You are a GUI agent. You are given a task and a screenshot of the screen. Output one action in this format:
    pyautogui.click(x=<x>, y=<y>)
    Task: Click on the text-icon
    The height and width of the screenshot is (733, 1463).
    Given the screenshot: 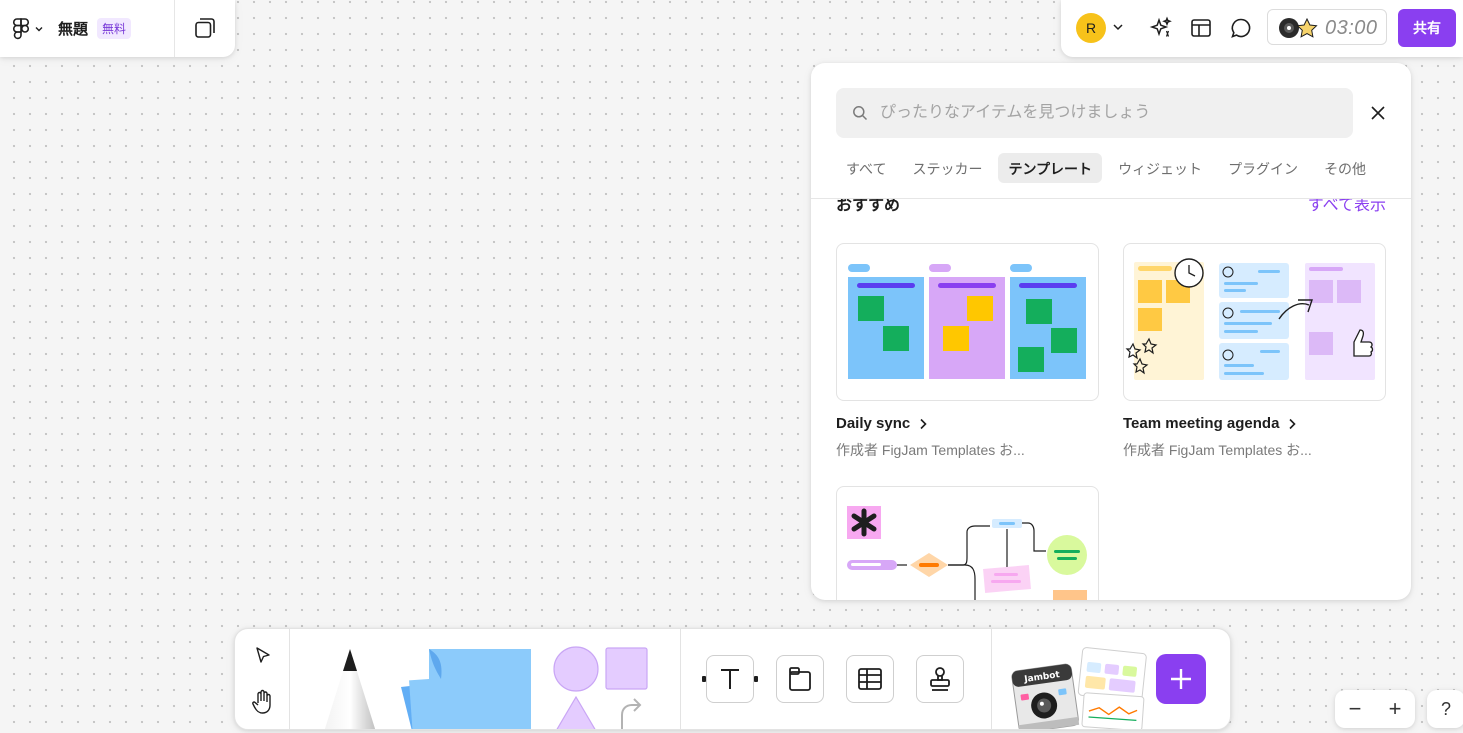 What is the action you would take?
    pyautogui.click(x=730, y=679)
    